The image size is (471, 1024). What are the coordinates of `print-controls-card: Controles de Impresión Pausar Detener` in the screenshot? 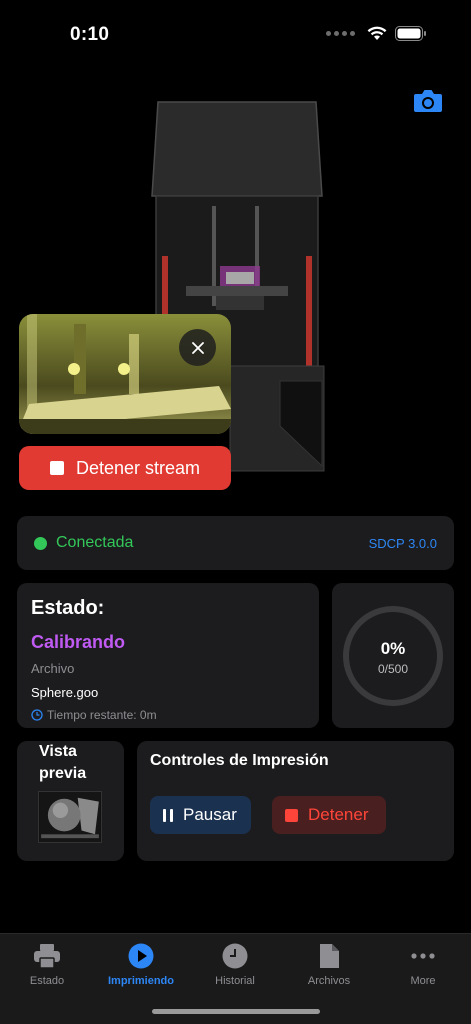 It's located at (295, 801).